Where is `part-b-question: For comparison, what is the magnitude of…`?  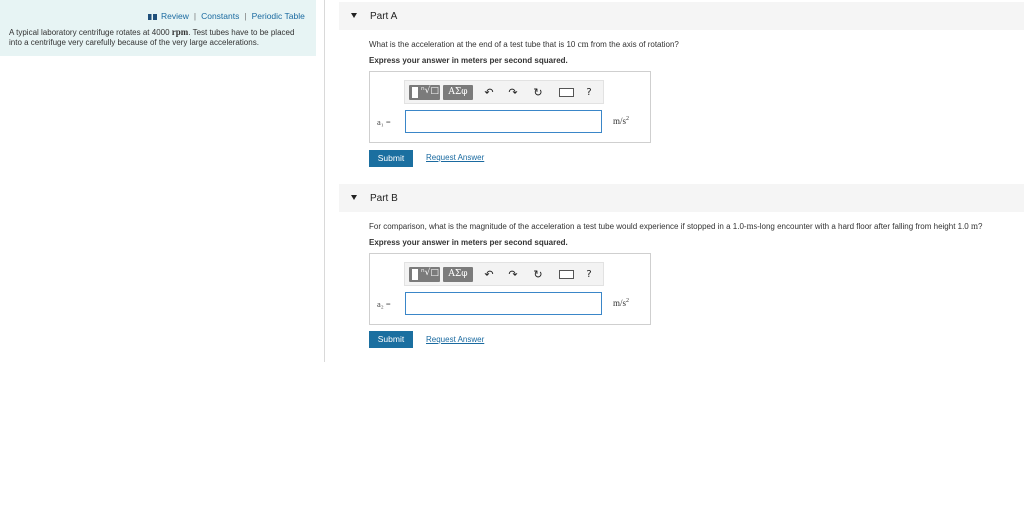
part-b-question: For comparison, what is the magnitude of… is located at coordinates (676, 226).